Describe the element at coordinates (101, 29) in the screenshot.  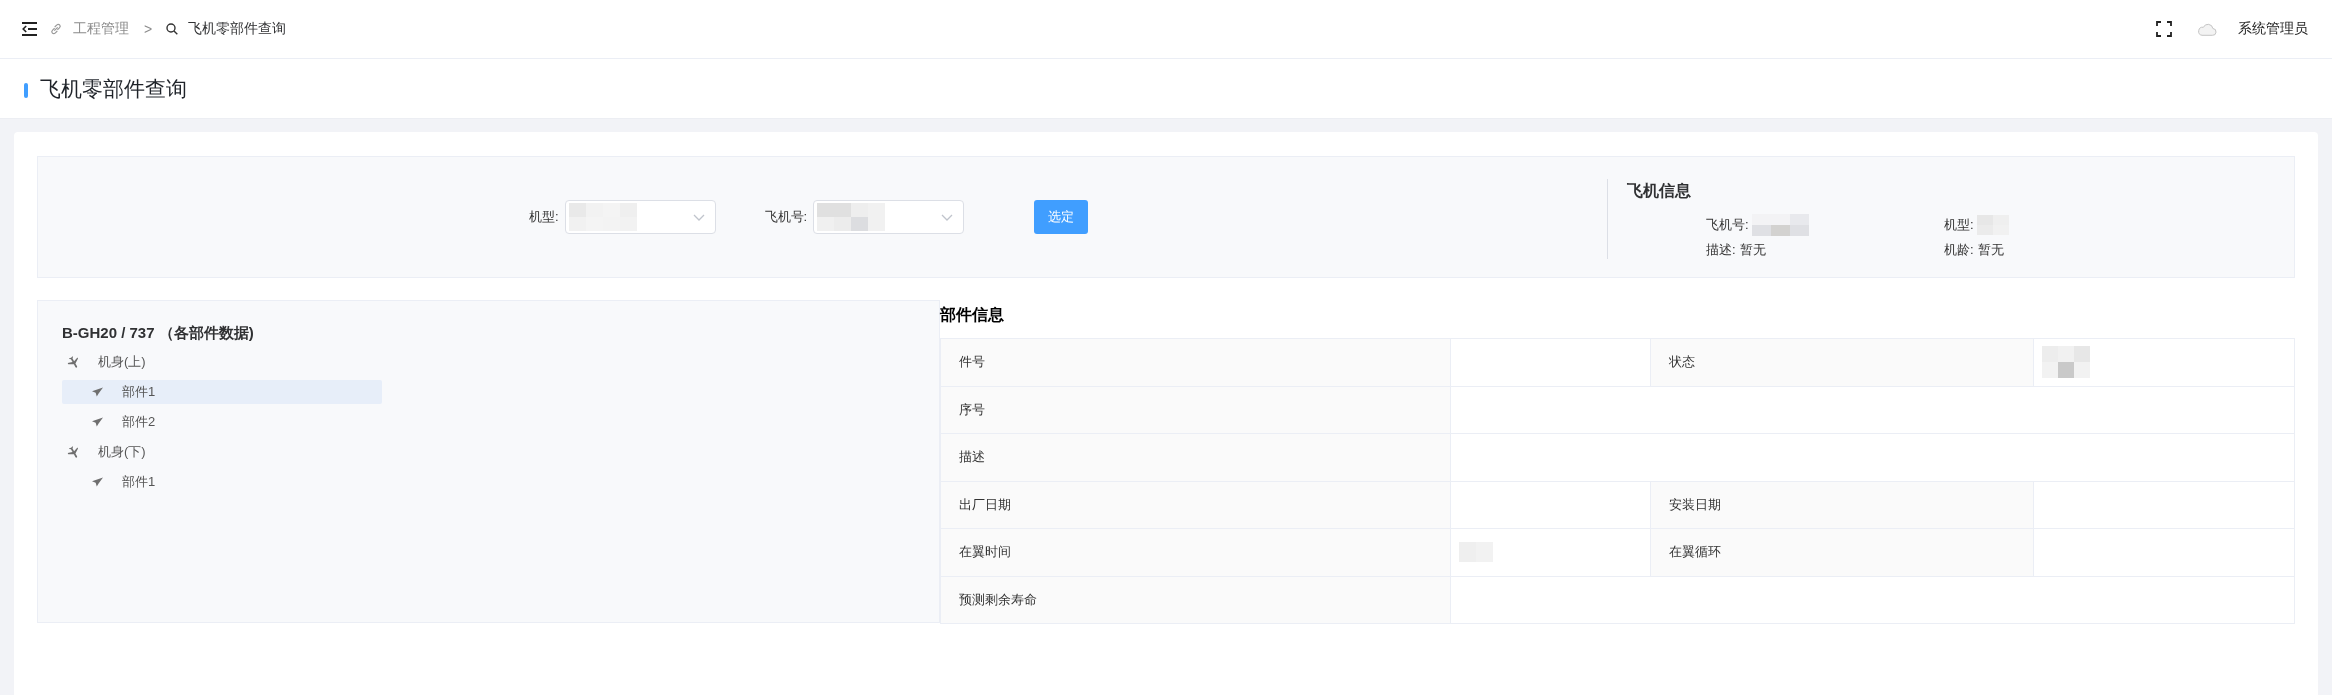
I see `breadcrumb-link: 工程管理` at that location.